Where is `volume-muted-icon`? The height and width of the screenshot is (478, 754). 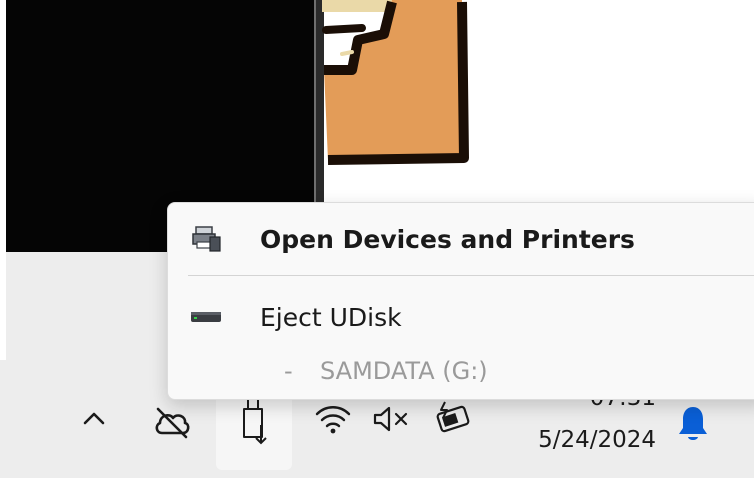 volume-muted-icon is located at coordinates (392, 419).